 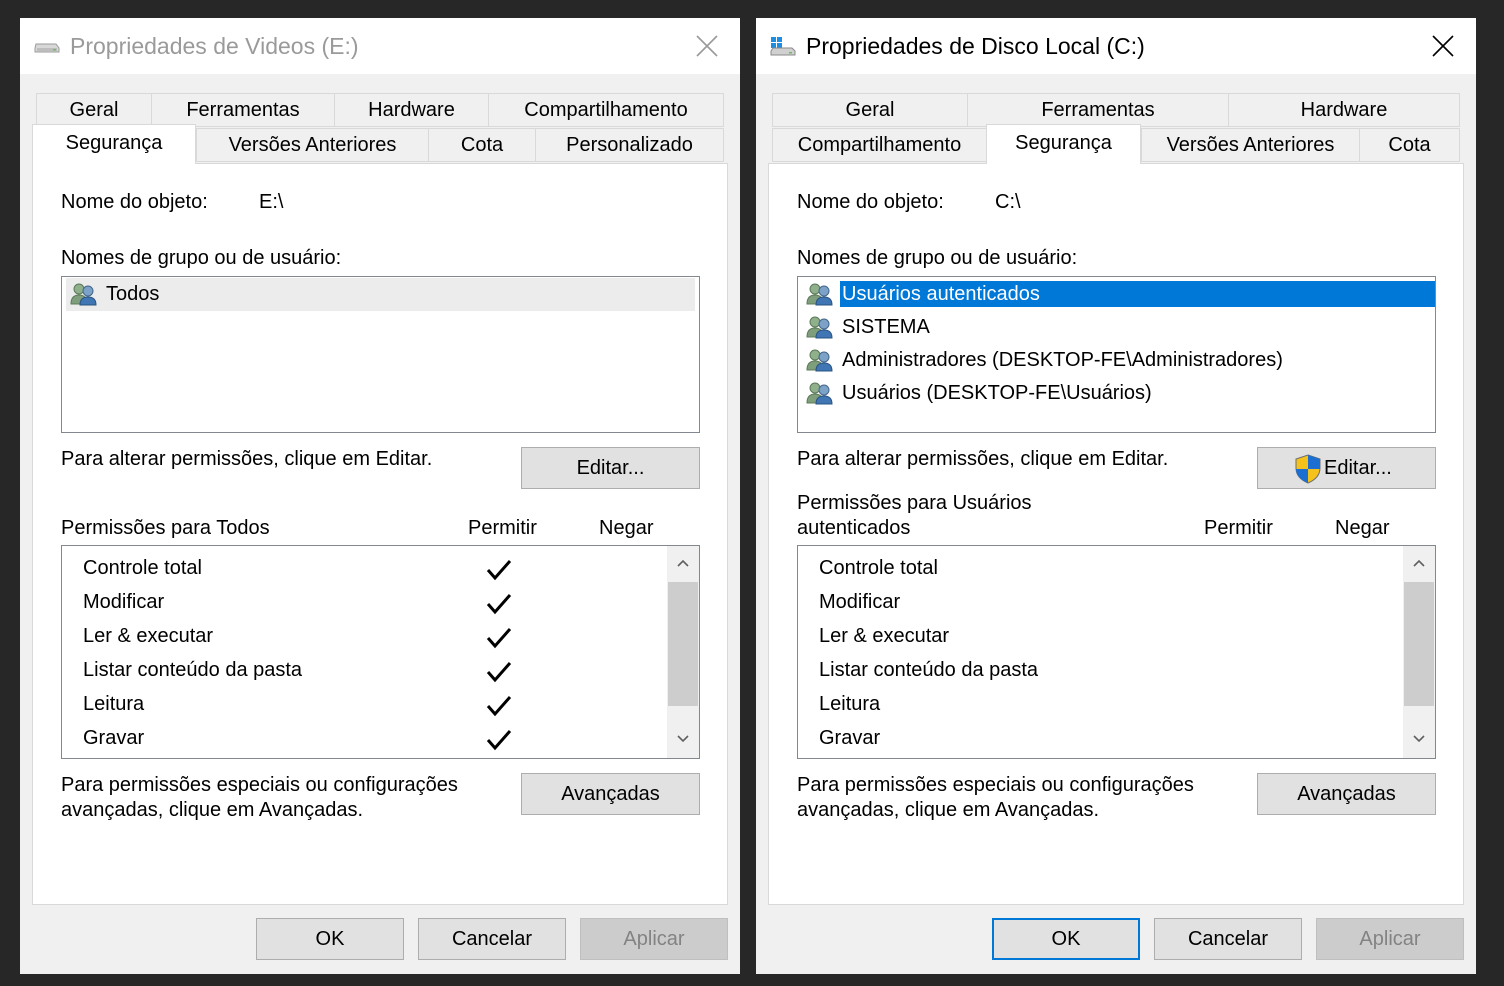 I want to click on list-item: Usuários (DESKTOP-FE\Usuários), so click(x=1116, y=393).